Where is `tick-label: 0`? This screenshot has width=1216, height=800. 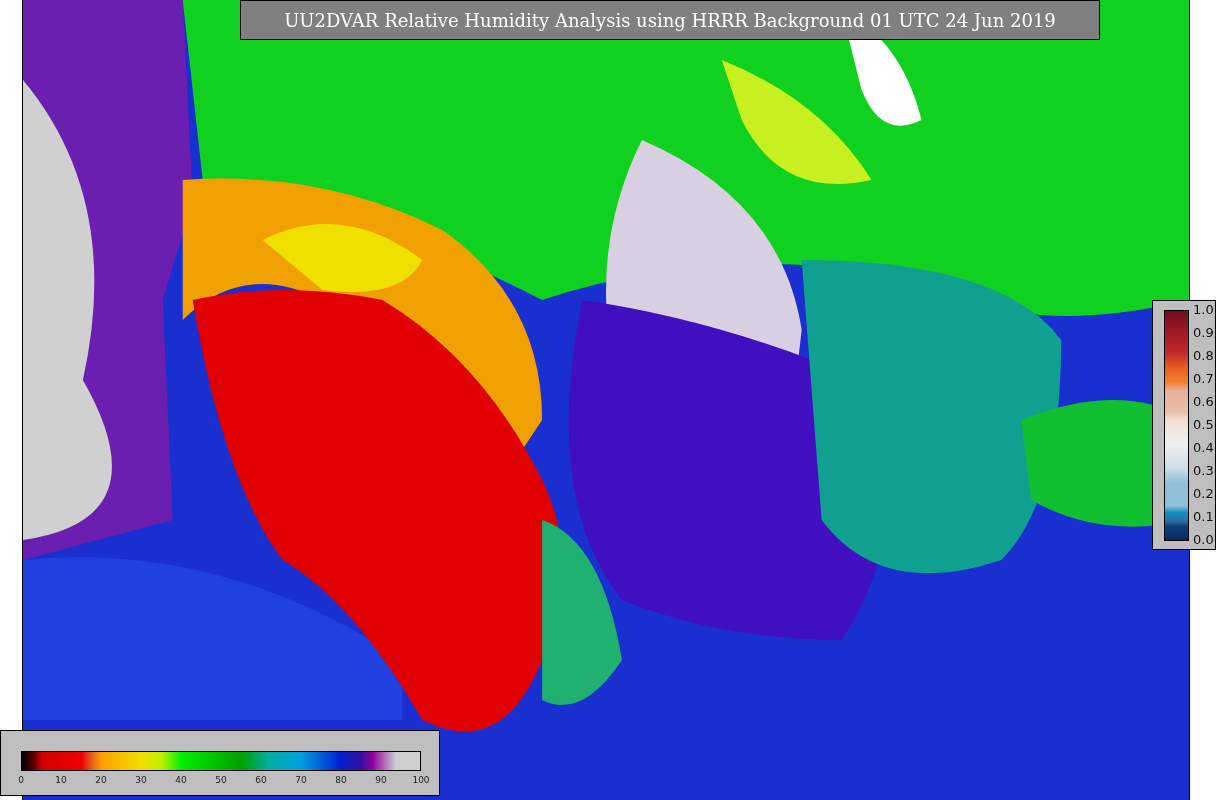
tick-label: 0 is located at coordinates (21, 780).